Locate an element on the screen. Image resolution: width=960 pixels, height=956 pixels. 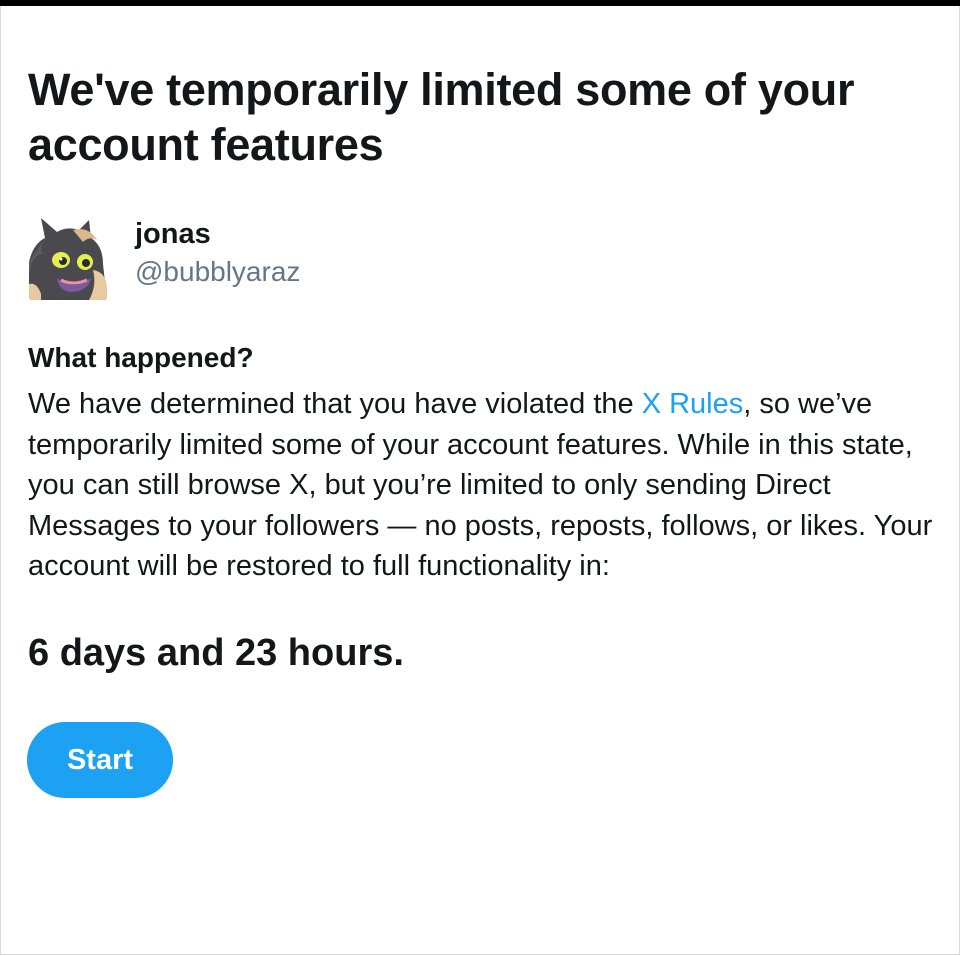
start-button: Start is located at coordinates (100, 760).